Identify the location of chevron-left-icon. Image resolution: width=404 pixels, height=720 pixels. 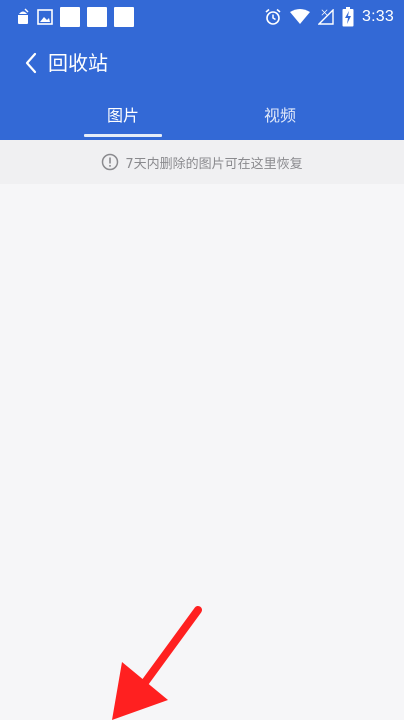
(31, 63).